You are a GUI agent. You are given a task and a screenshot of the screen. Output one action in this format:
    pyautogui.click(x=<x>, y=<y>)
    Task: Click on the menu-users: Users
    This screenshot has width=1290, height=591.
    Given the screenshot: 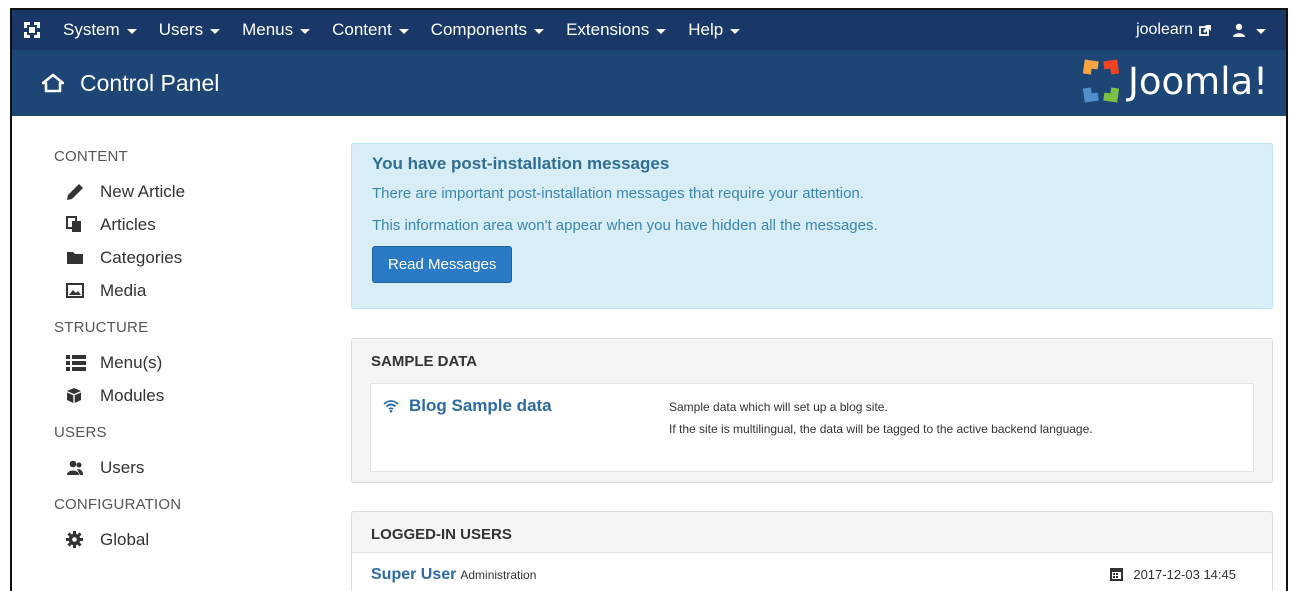 What is the action you would take?
    pyautogui.click(x=189, y=30)
    